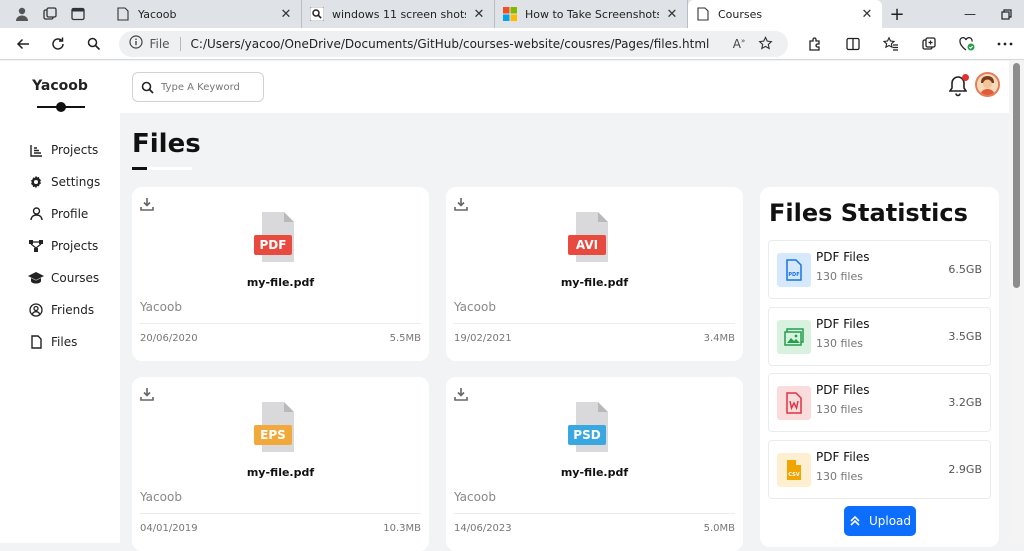 Image resolution: width=1024 pixels, height=551 pixels. I want to click on sidebar-item-friends: Friends, so click(61, 310).